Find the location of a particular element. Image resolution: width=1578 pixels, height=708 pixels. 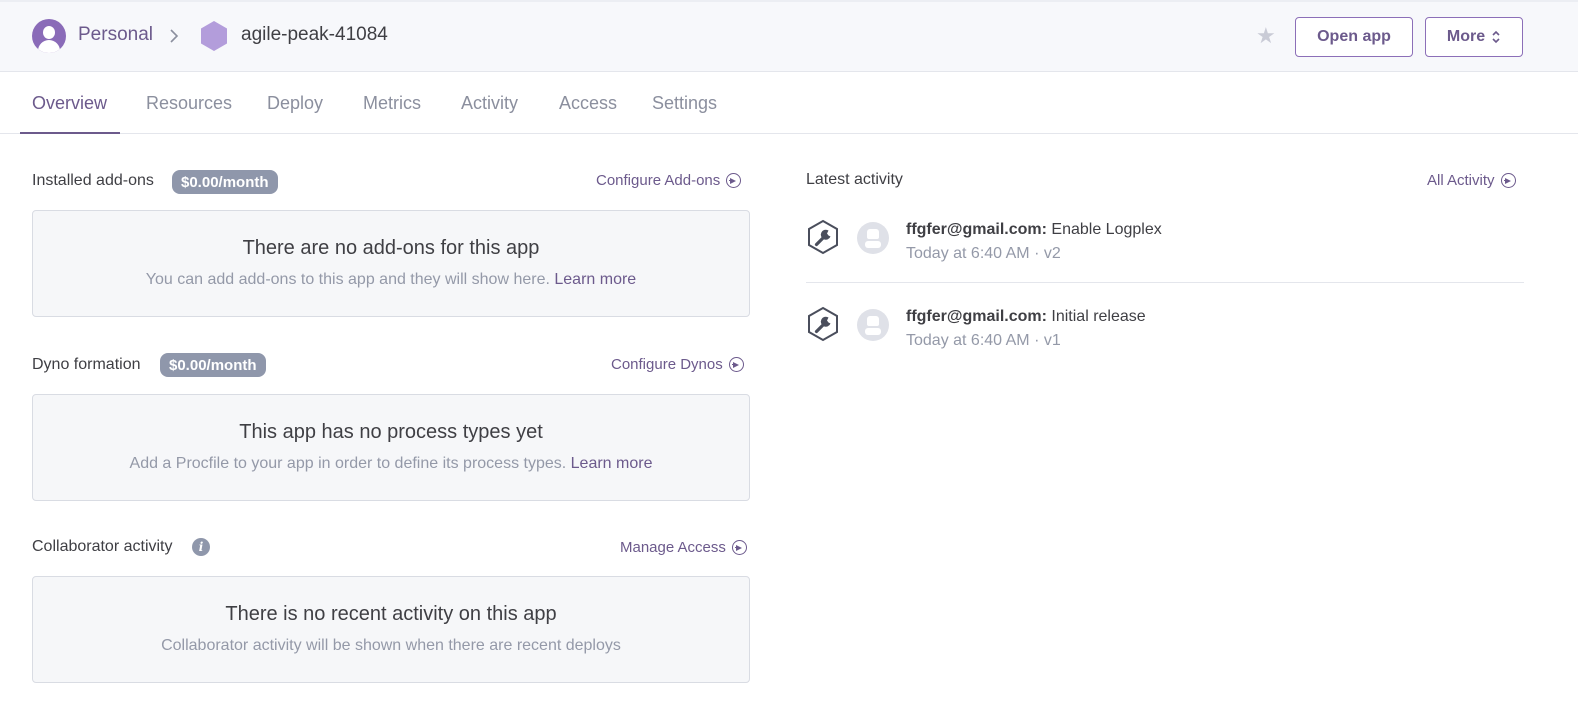

up-down-chevron-icon is located at coordinates (1496, 37).